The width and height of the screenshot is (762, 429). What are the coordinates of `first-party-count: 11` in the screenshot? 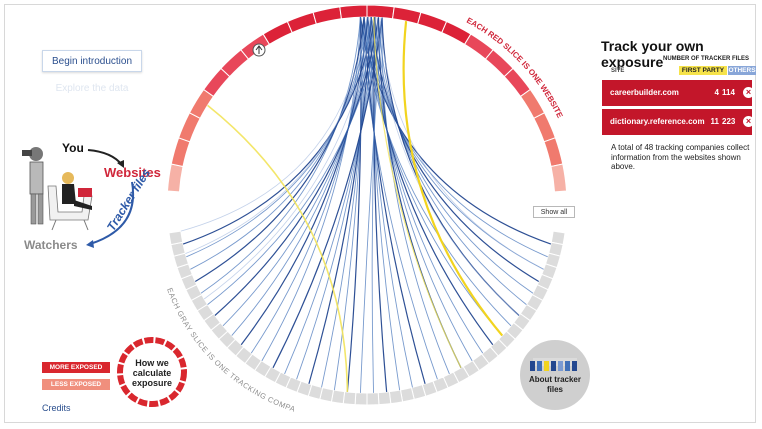 It's located at (714, 121).